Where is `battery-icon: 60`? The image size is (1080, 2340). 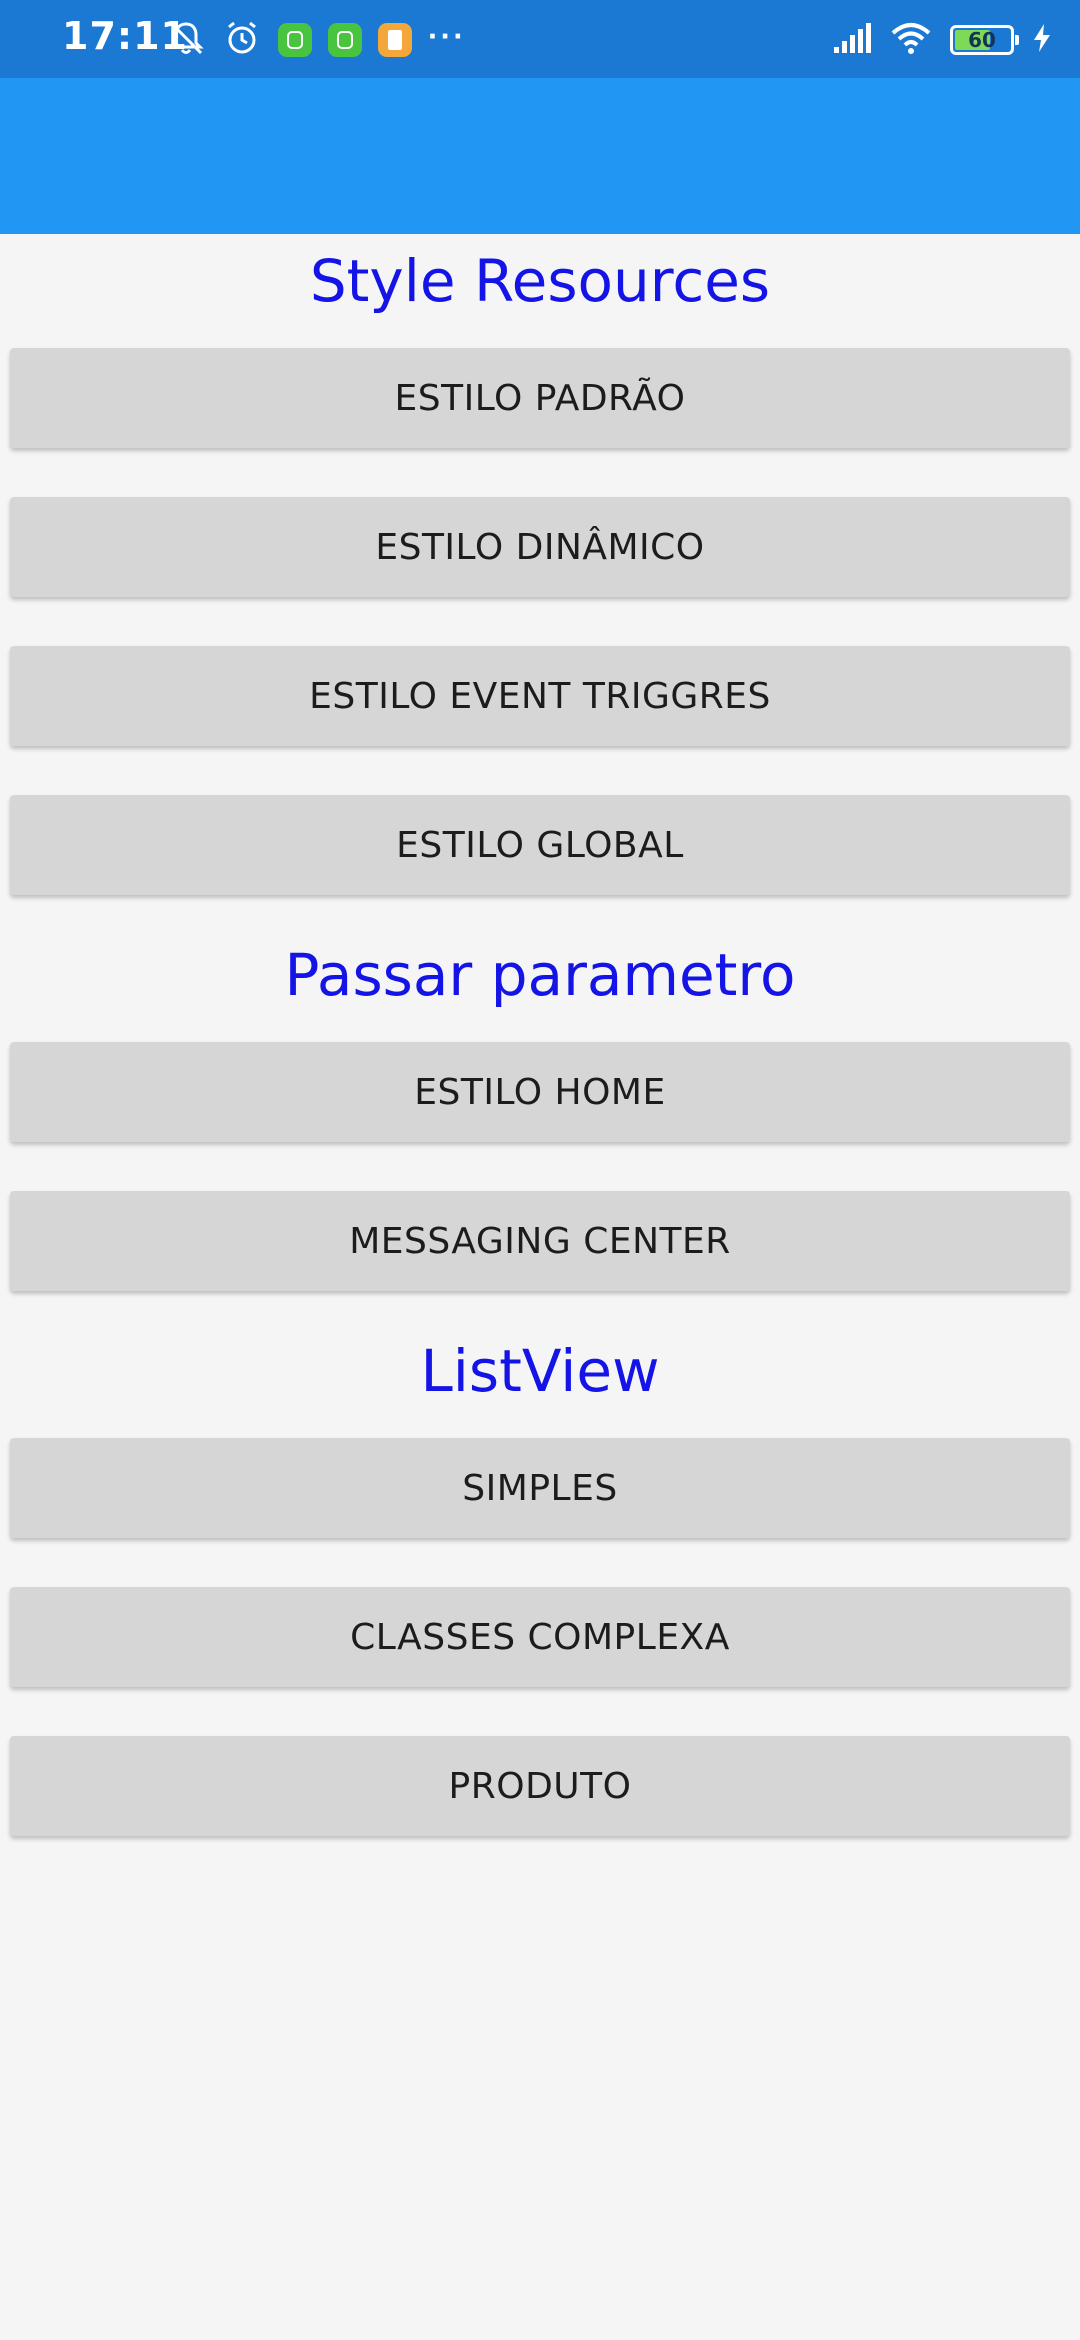
battery-icon: 60 is located at coordinates (984, 40).